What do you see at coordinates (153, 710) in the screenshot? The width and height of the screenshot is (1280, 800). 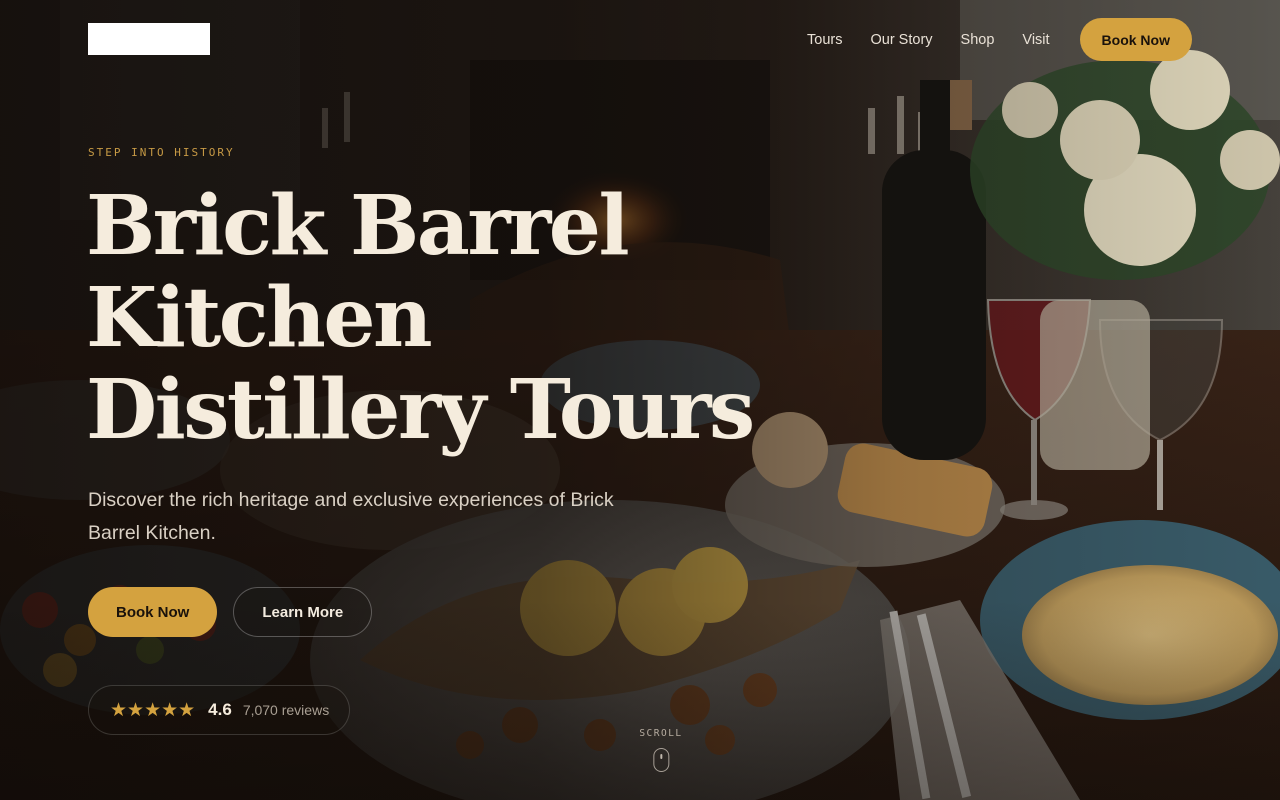 I see `star-icon: ★★★★★` at bounding box center [153, 710].